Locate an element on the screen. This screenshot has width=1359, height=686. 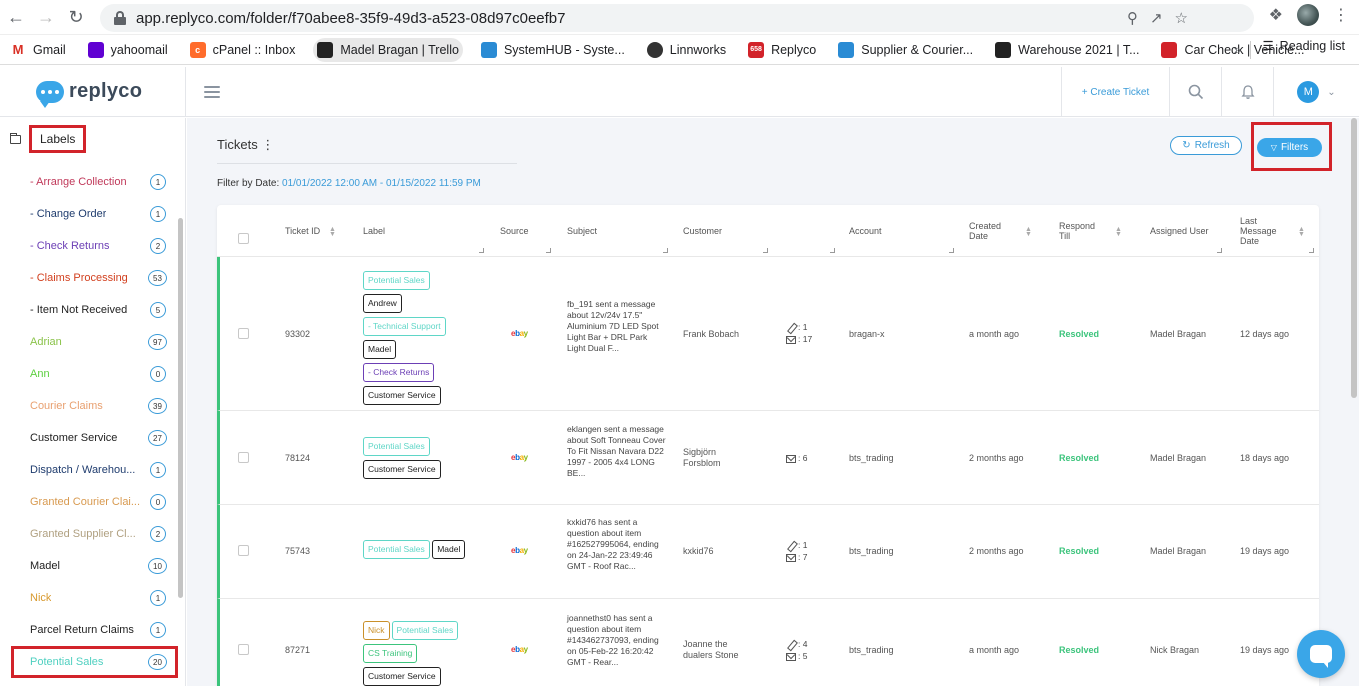
tag-check-returns: - Check Returns is located at coordinates (399, 372).